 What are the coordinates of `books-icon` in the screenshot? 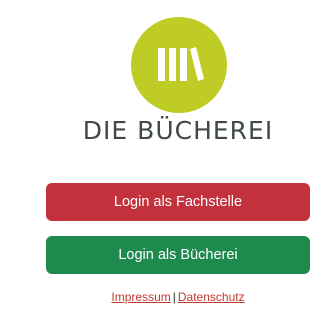 It's located at (179, 65).